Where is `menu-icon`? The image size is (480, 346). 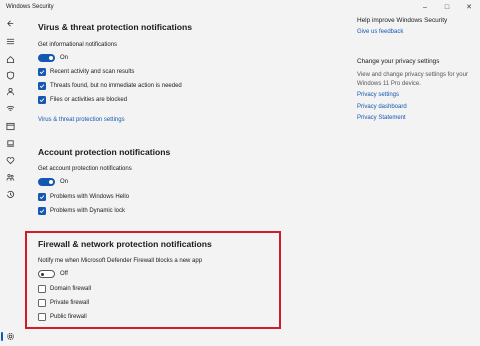 menu-icon is located at coordinates (10, 41).